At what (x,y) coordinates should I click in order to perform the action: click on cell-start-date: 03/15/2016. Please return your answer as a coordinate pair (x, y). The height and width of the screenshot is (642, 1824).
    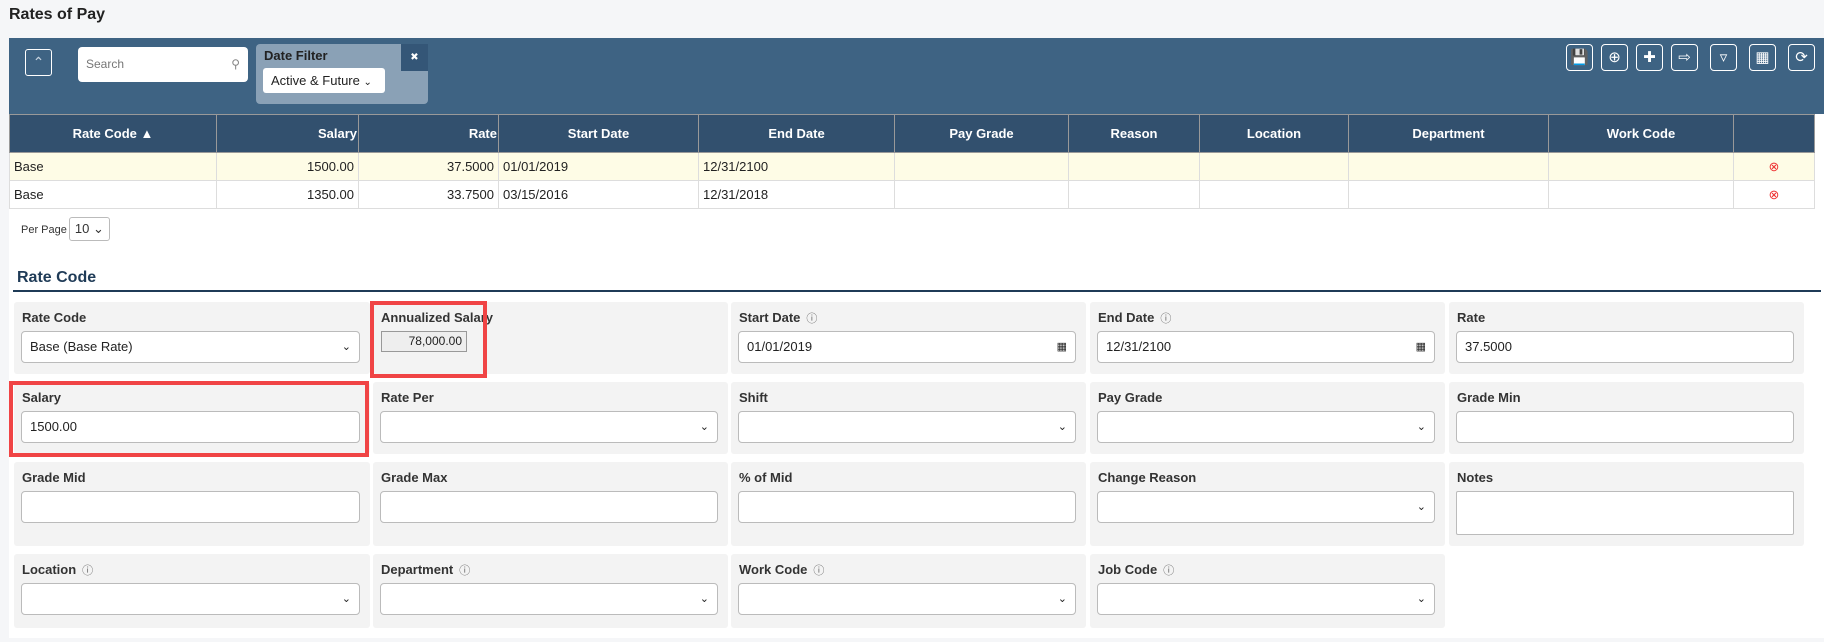
    Looking at the image, I should click on (598, 194).